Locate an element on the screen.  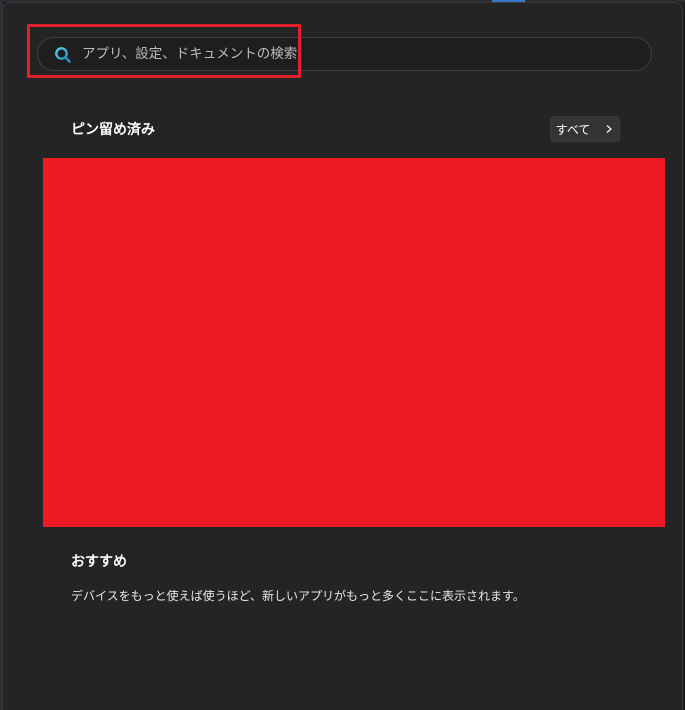
search-icon is located at coordinates (63, 55).